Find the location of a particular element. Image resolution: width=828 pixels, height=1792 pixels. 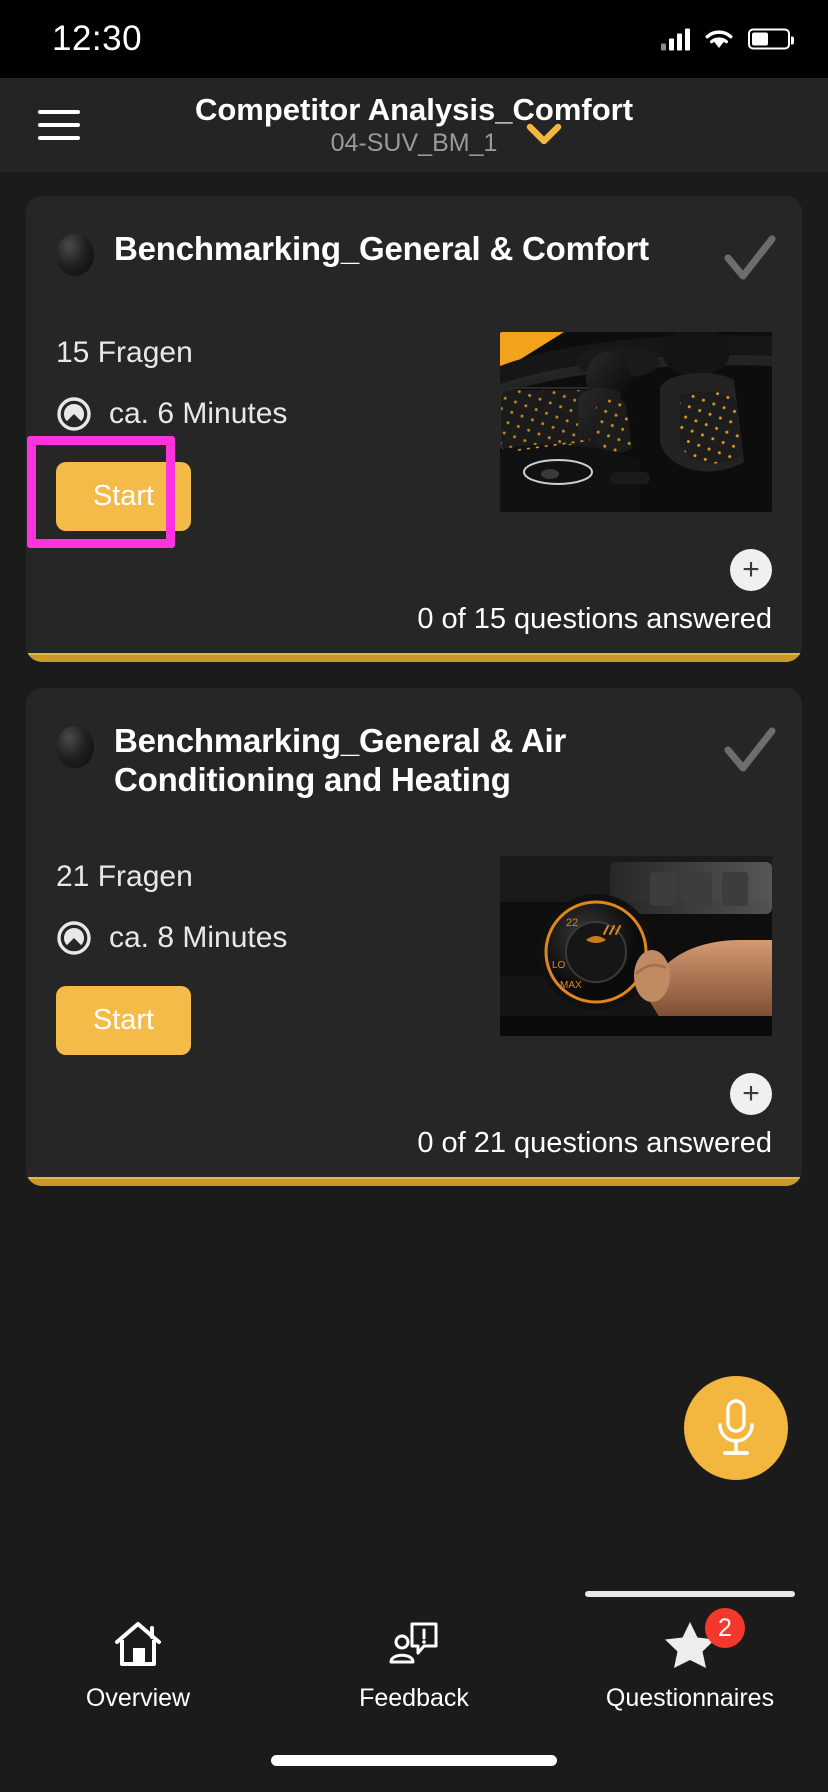

card-body: 15 Fragen ca. 6 Minutes Start is located at coordinates (399, 440).